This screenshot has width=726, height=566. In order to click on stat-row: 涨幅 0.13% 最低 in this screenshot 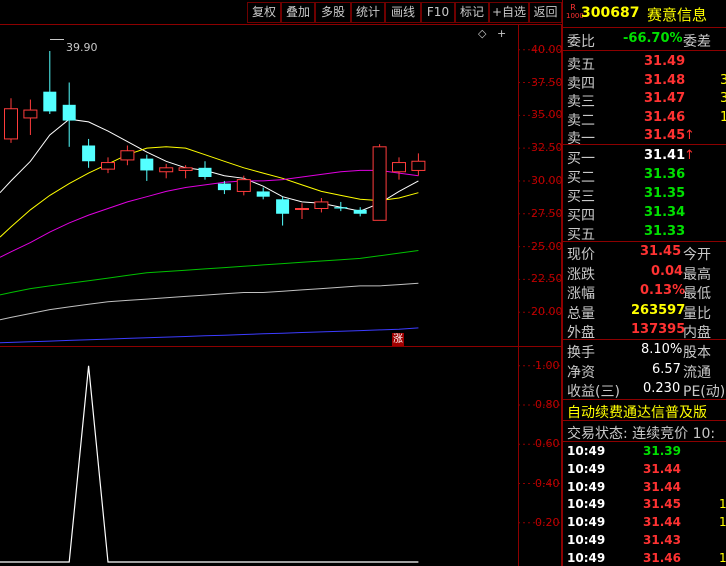, I will do `click(644, 291)`.